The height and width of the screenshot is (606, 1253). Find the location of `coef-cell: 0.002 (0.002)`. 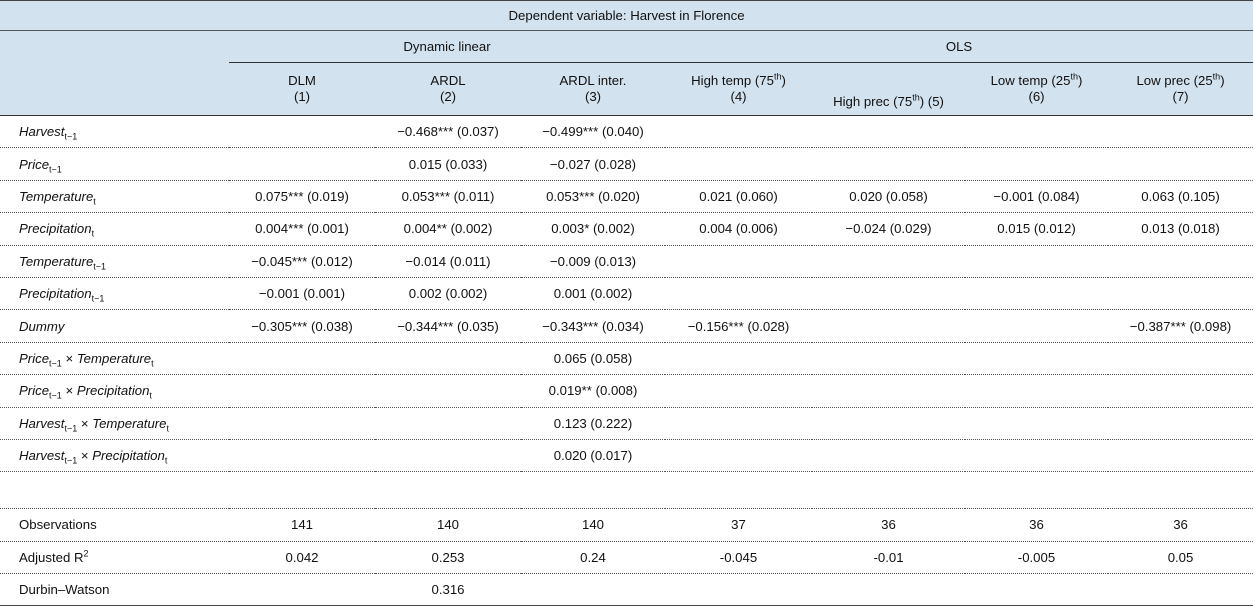

coef-cell: 0.002 (0.002) is located at coordinates (448, 294).